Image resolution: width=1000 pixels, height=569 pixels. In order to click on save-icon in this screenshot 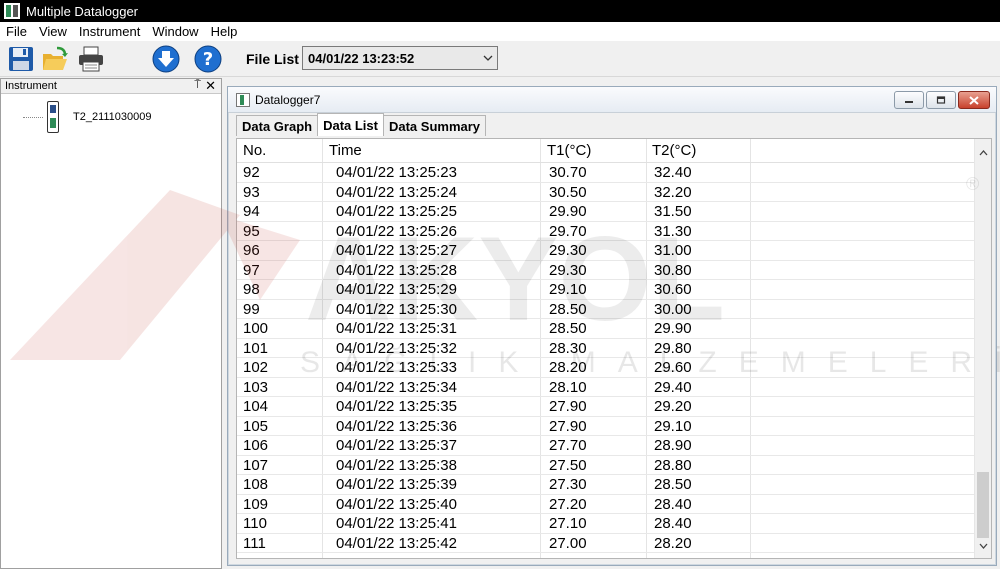, I will do `click(21, 59)`.